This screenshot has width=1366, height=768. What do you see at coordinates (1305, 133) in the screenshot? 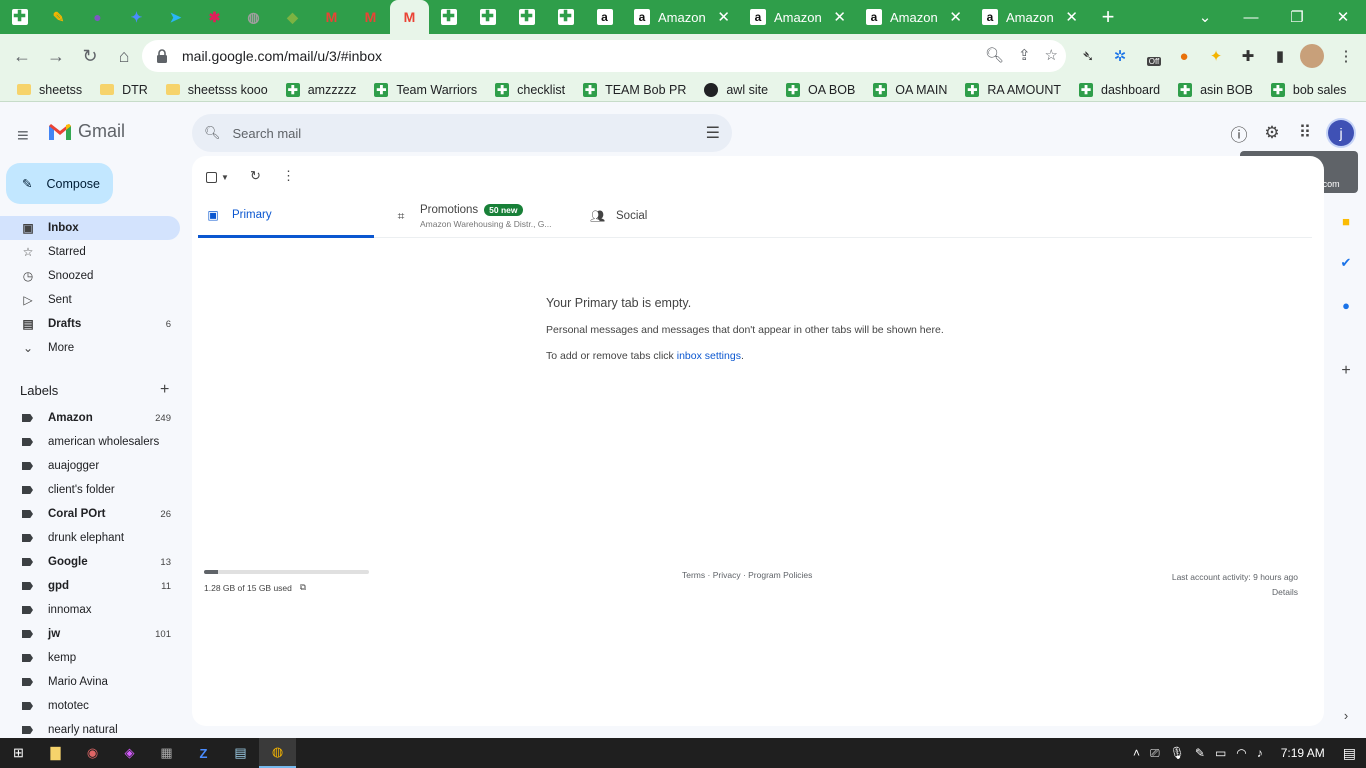
I see `apps-grid-icon: ⠿` at bounding box center [1305, 133].